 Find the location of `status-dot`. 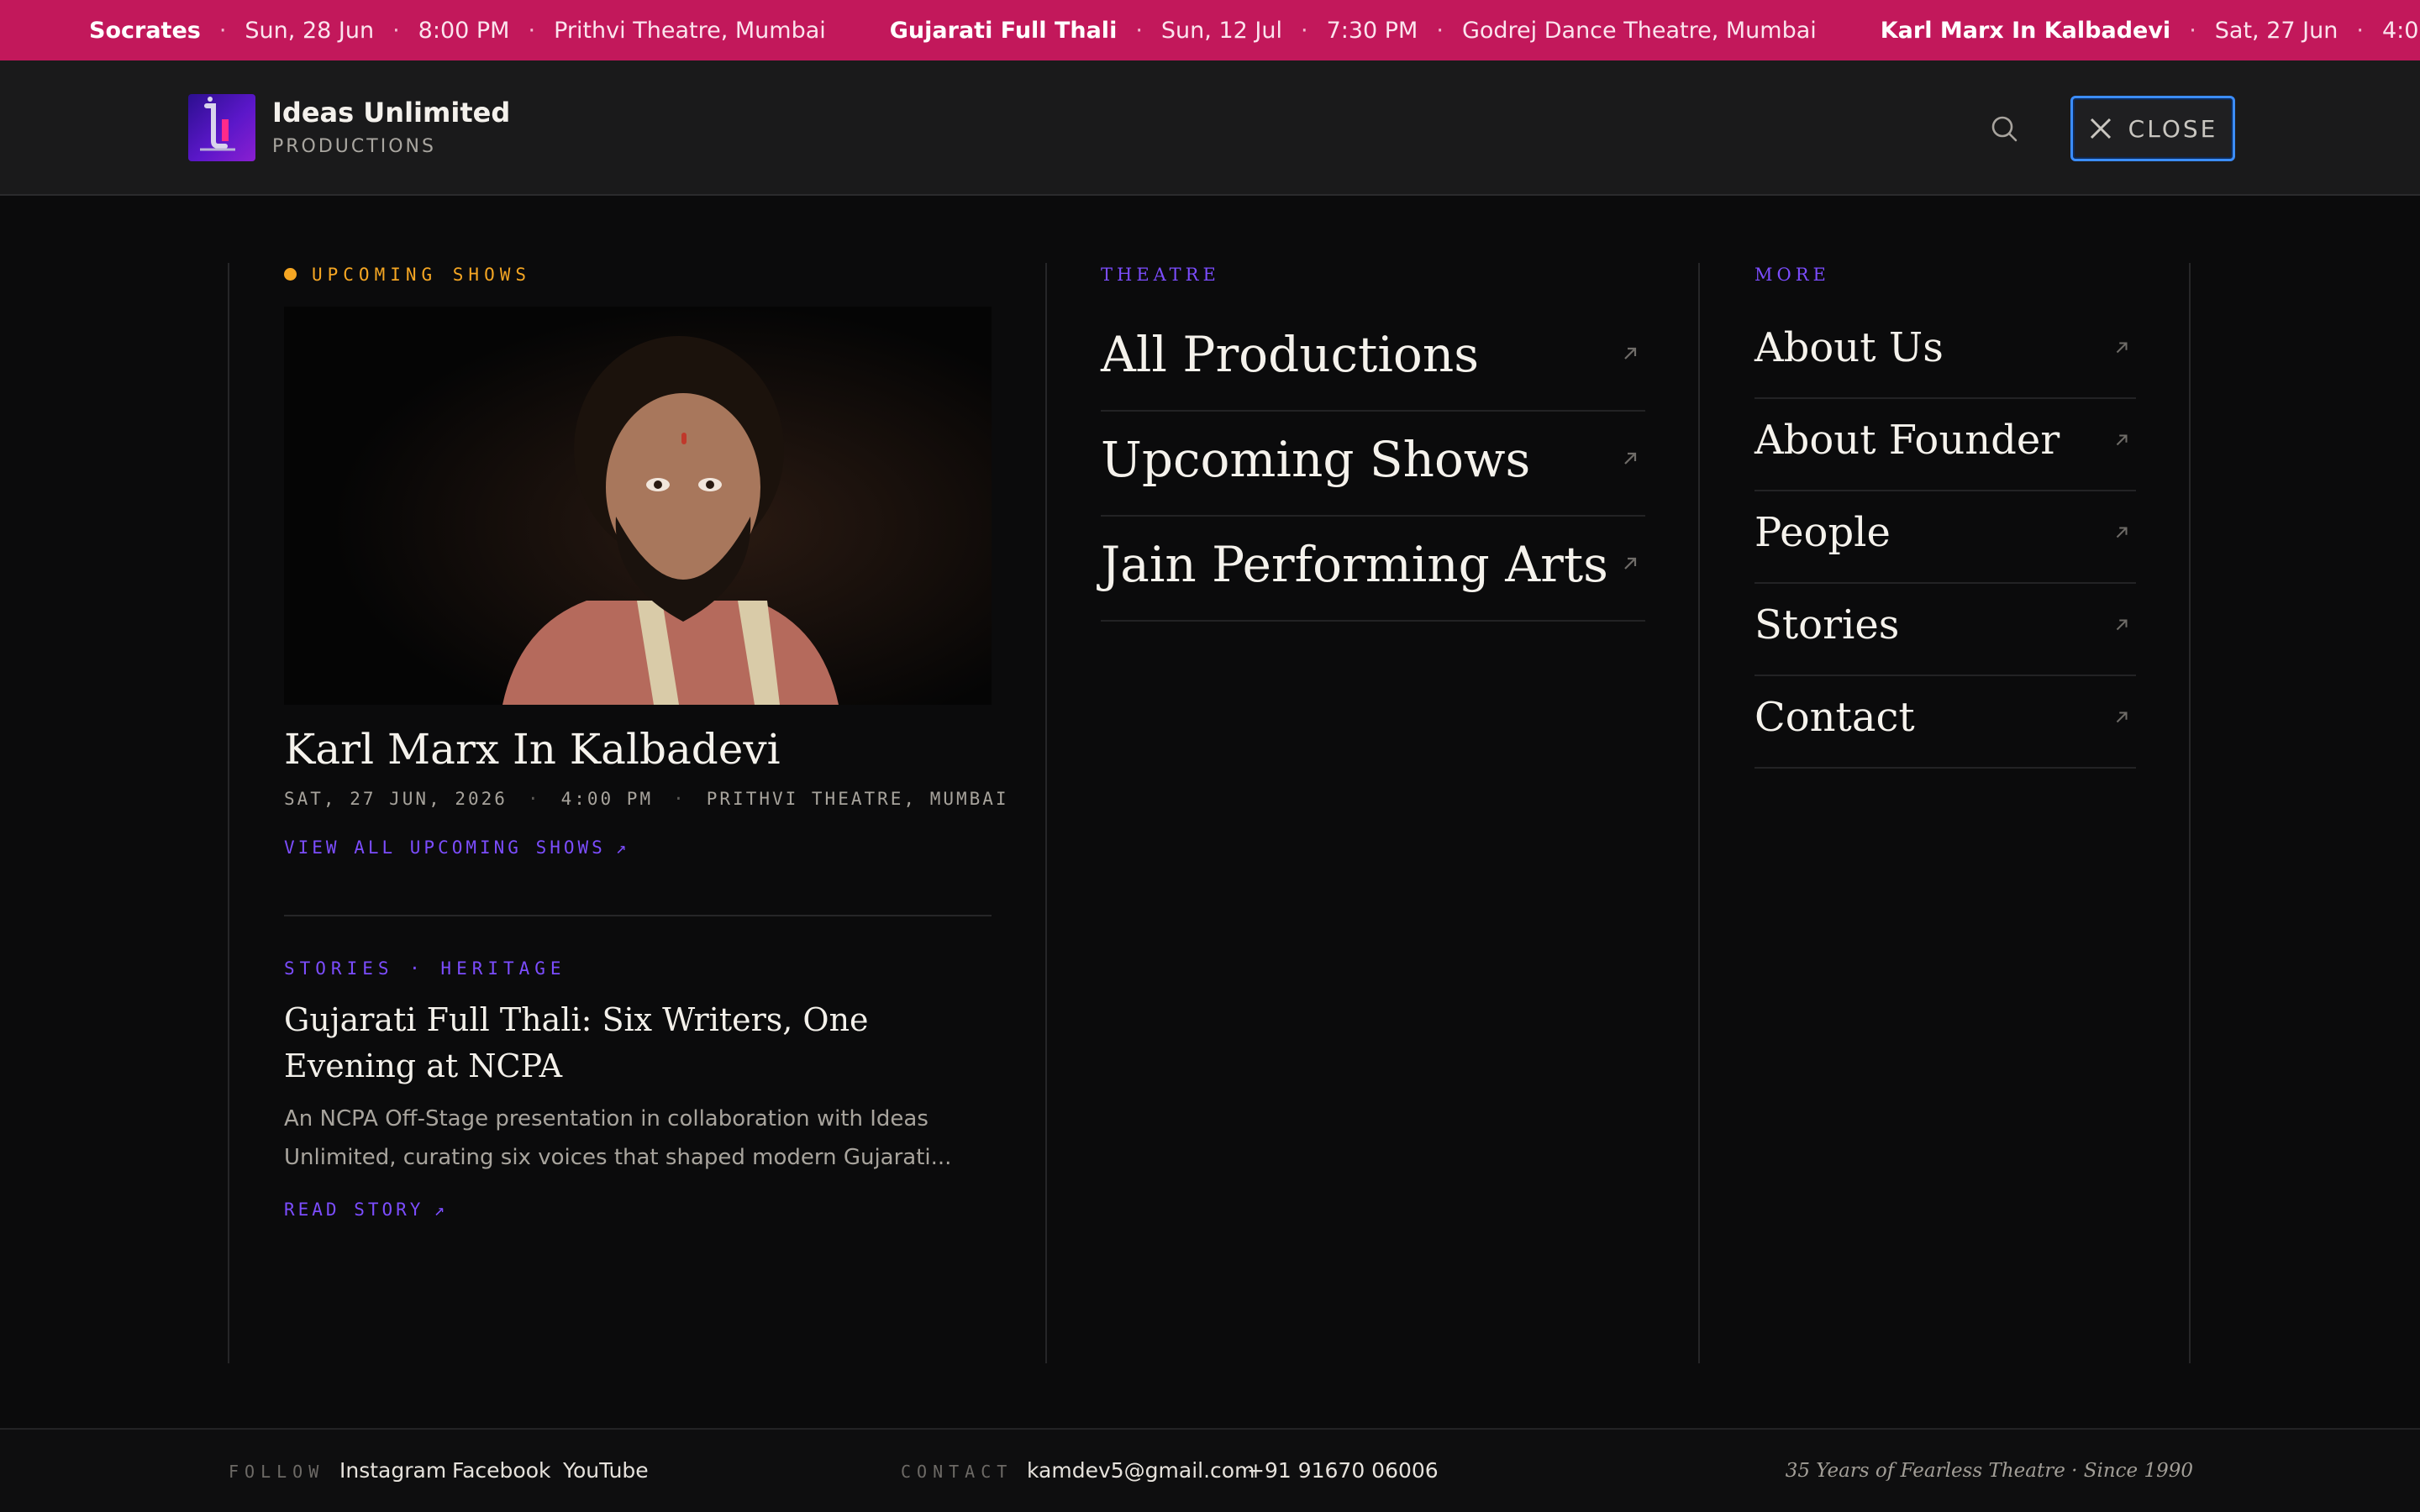

status-dot is located at coordinates (291, 274).